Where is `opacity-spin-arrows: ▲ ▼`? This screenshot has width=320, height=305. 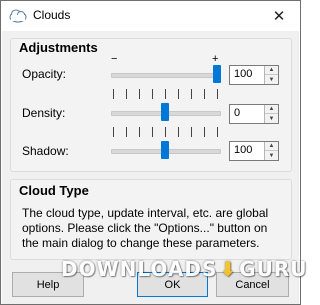 opacity-spin-arrows: ▲ ▼ is located at coordinates (271, 75).